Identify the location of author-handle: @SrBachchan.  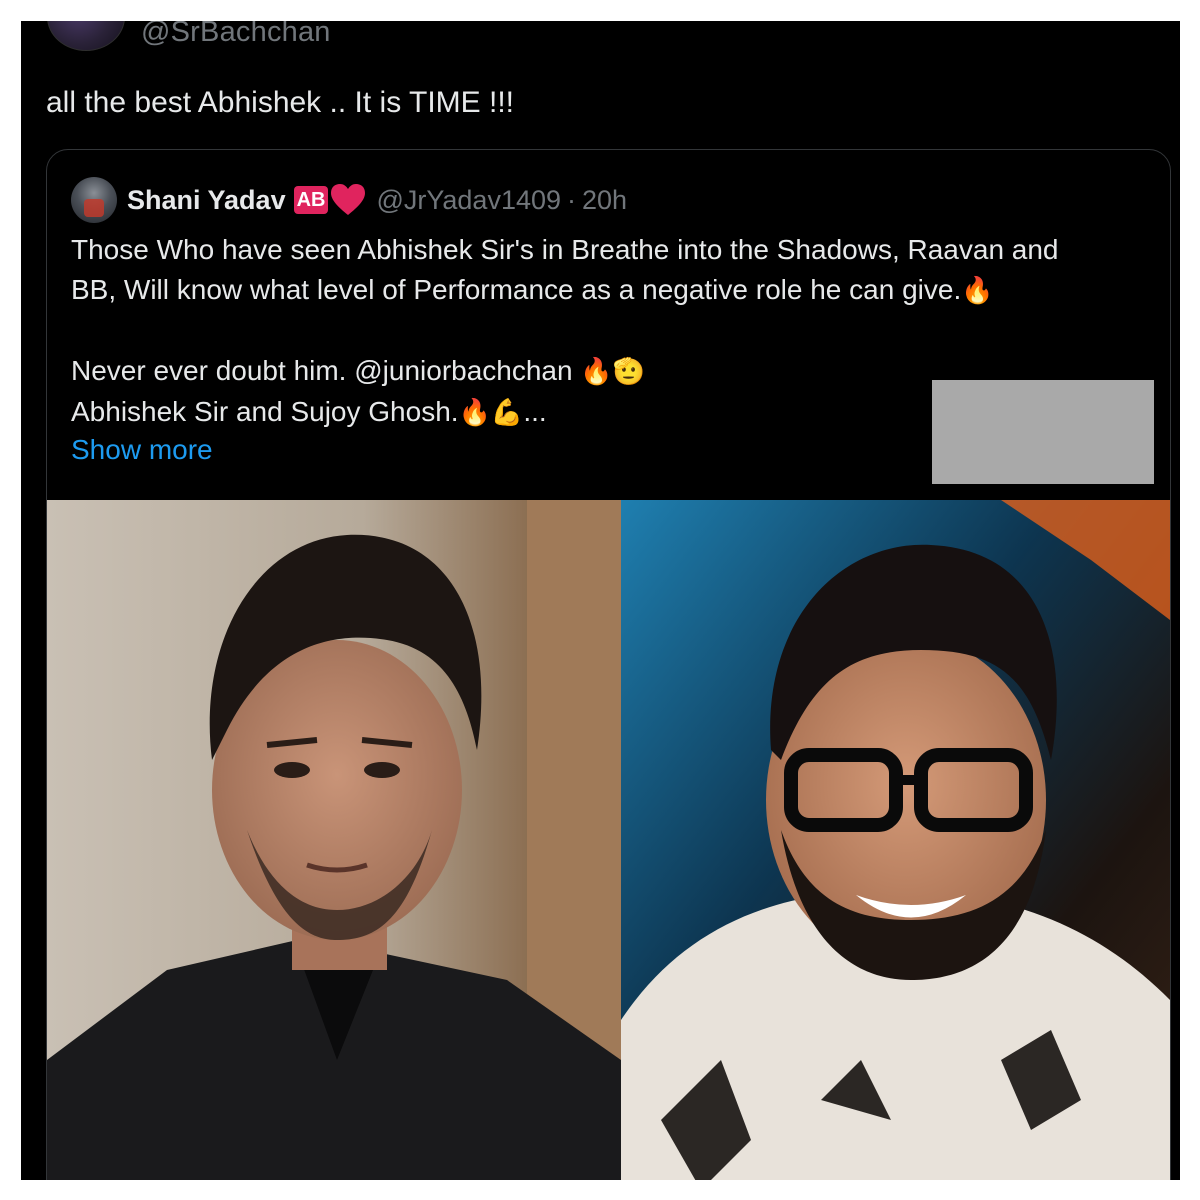
(236, 34).